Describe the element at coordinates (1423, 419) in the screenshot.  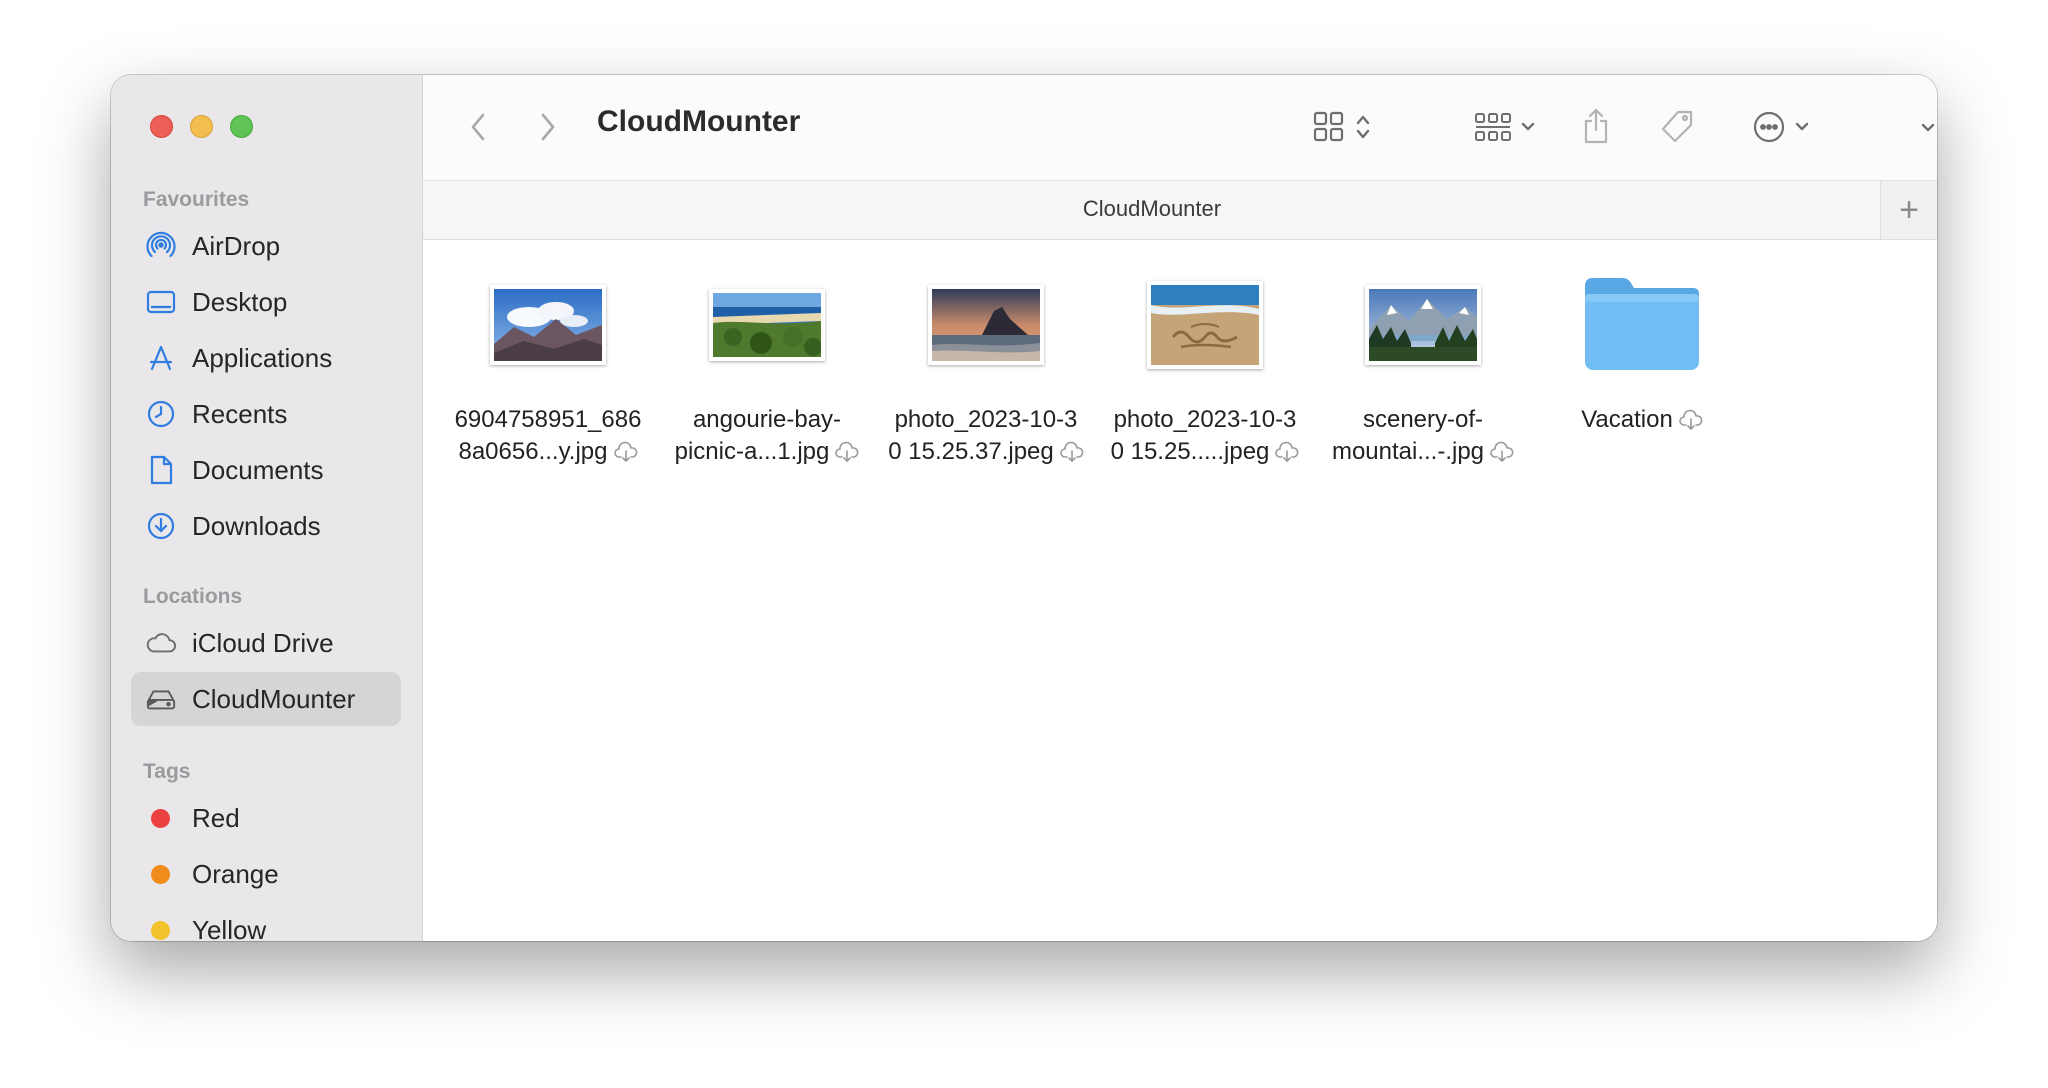
I see `file-name-line1: scenery-of-` at that location.